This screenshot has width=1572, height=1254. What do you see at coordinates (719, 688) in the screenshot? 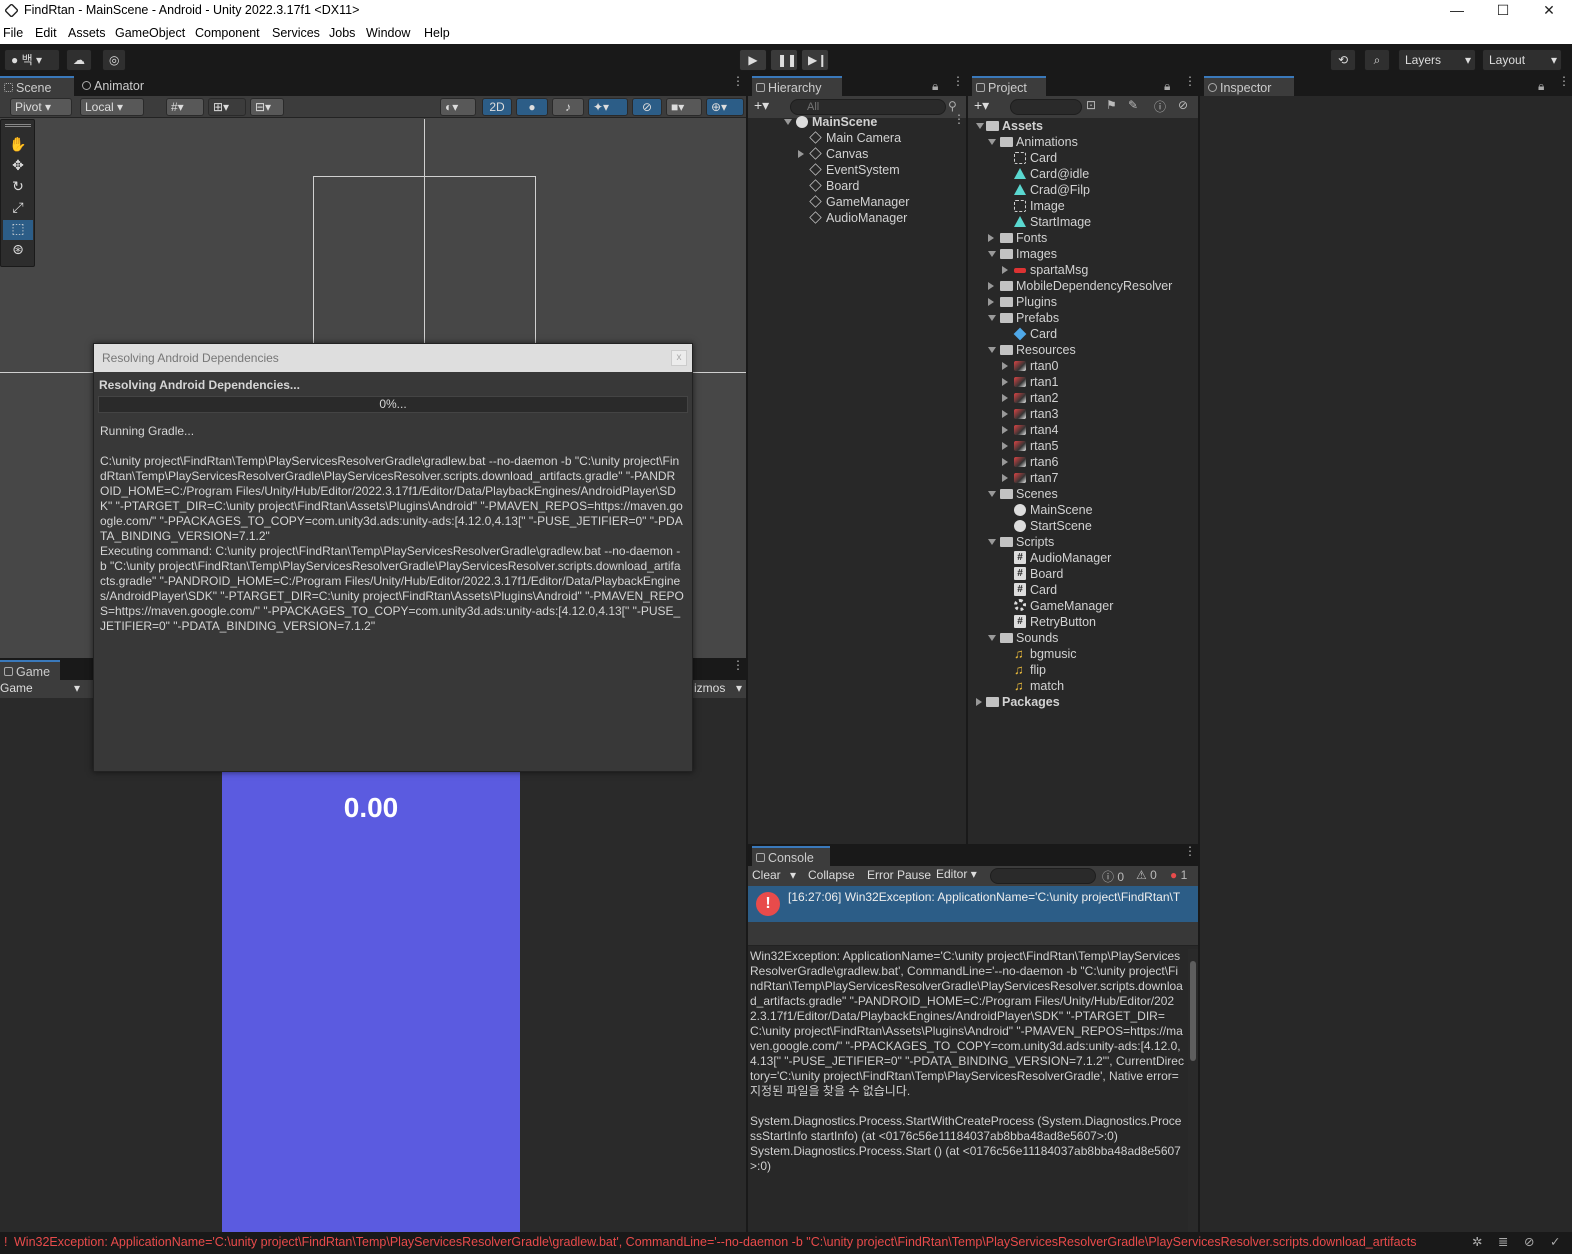
I see `gizmos-dropdown: izmos ▾` at bounding box center [719, 688].